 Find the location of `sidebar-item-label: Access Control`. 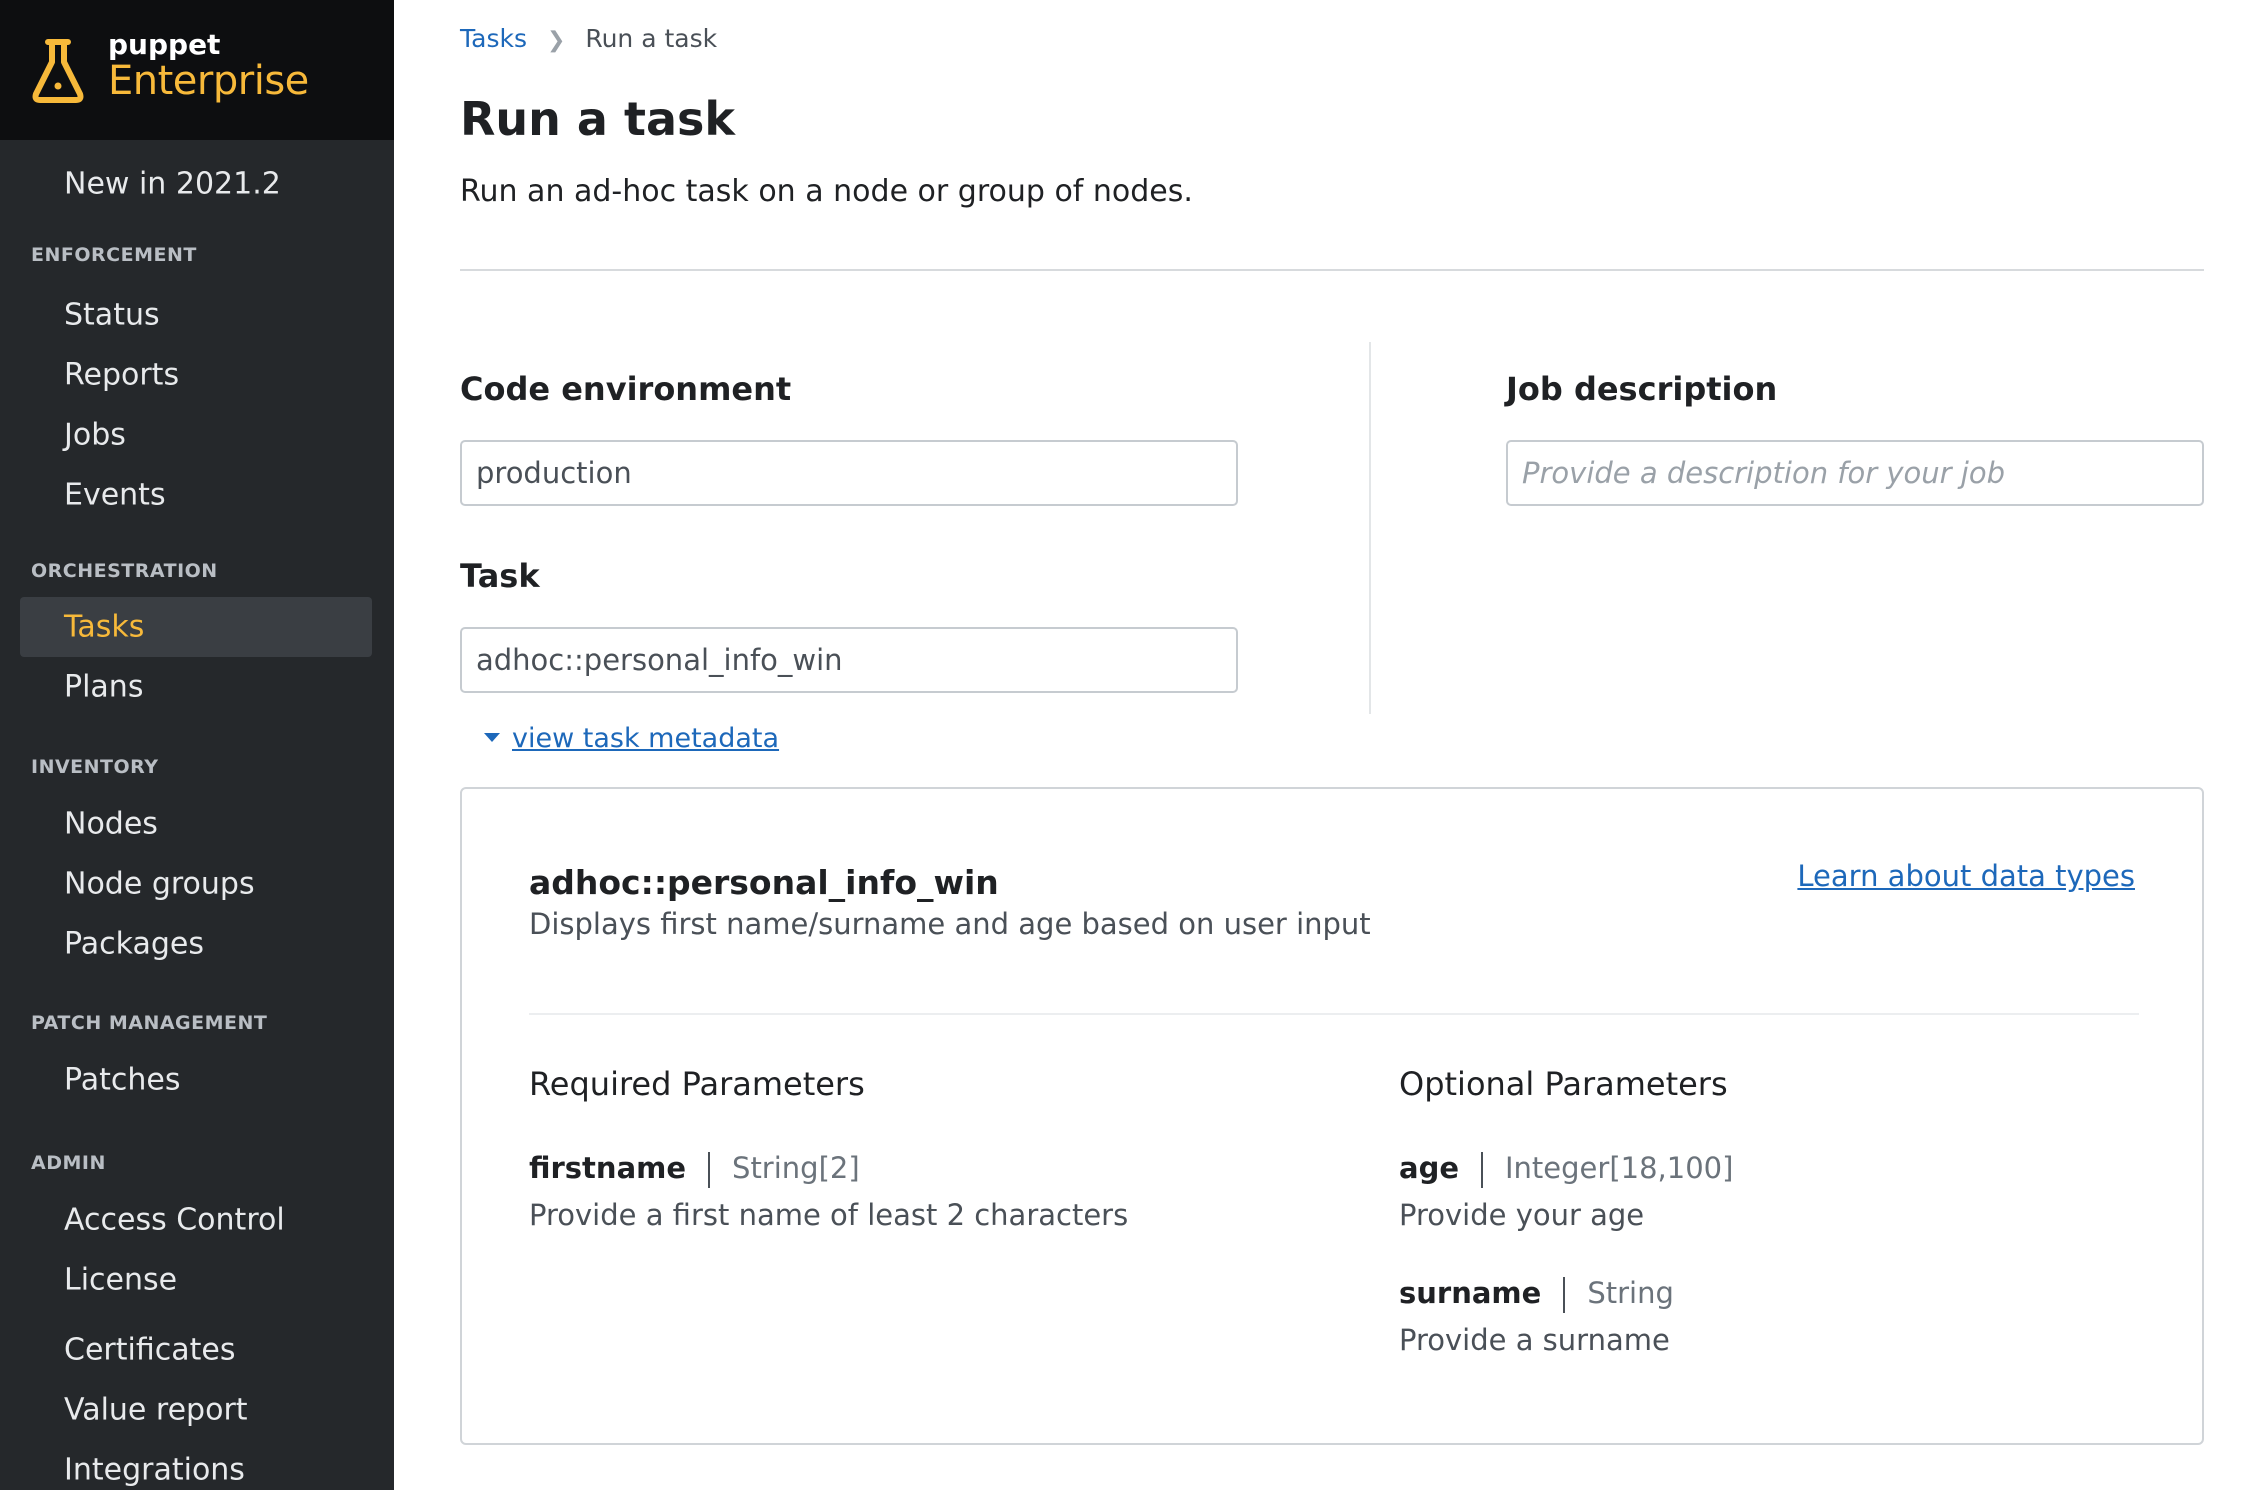

sidebar-item-label: Access Control is located at coordinates (174, 1220).